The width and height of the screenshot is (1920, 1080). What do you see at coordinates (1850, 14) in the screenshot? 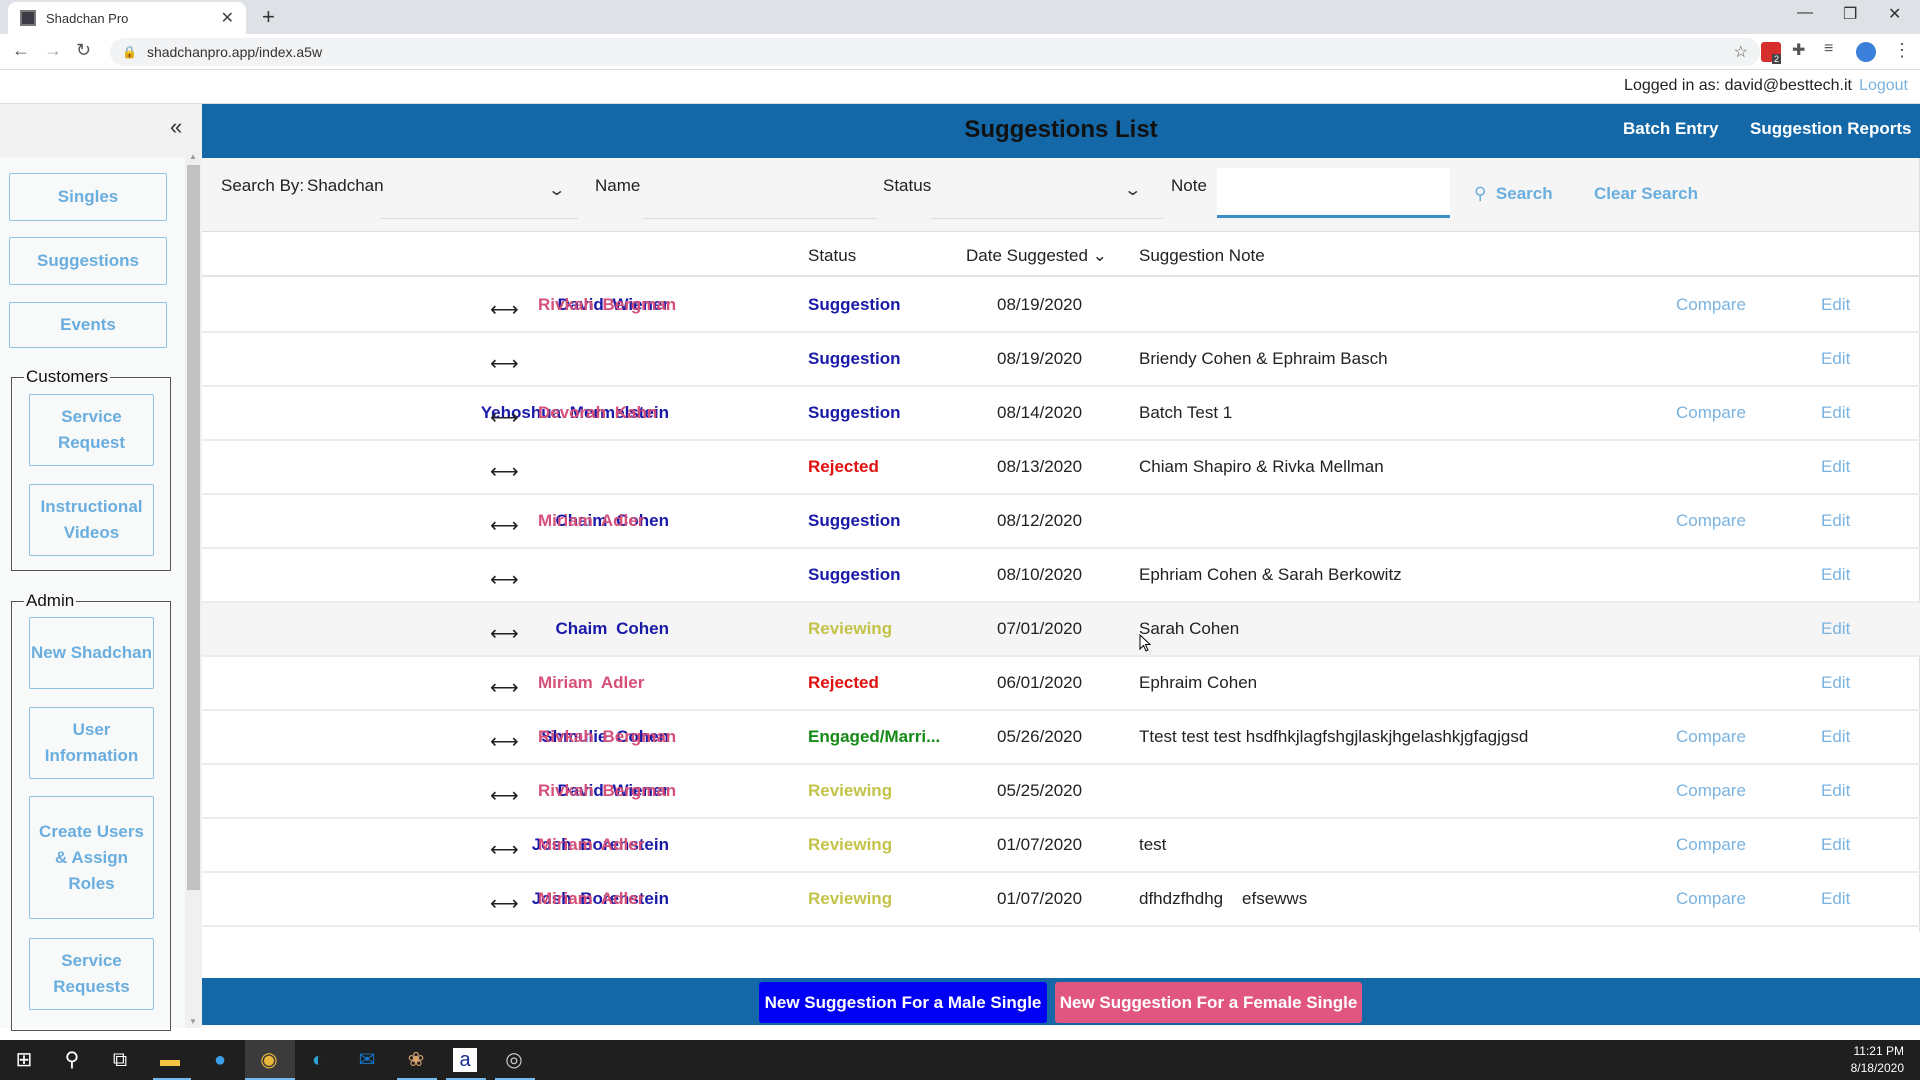
I see `restore-icon: ❐` at bounding box center [1850, 14].